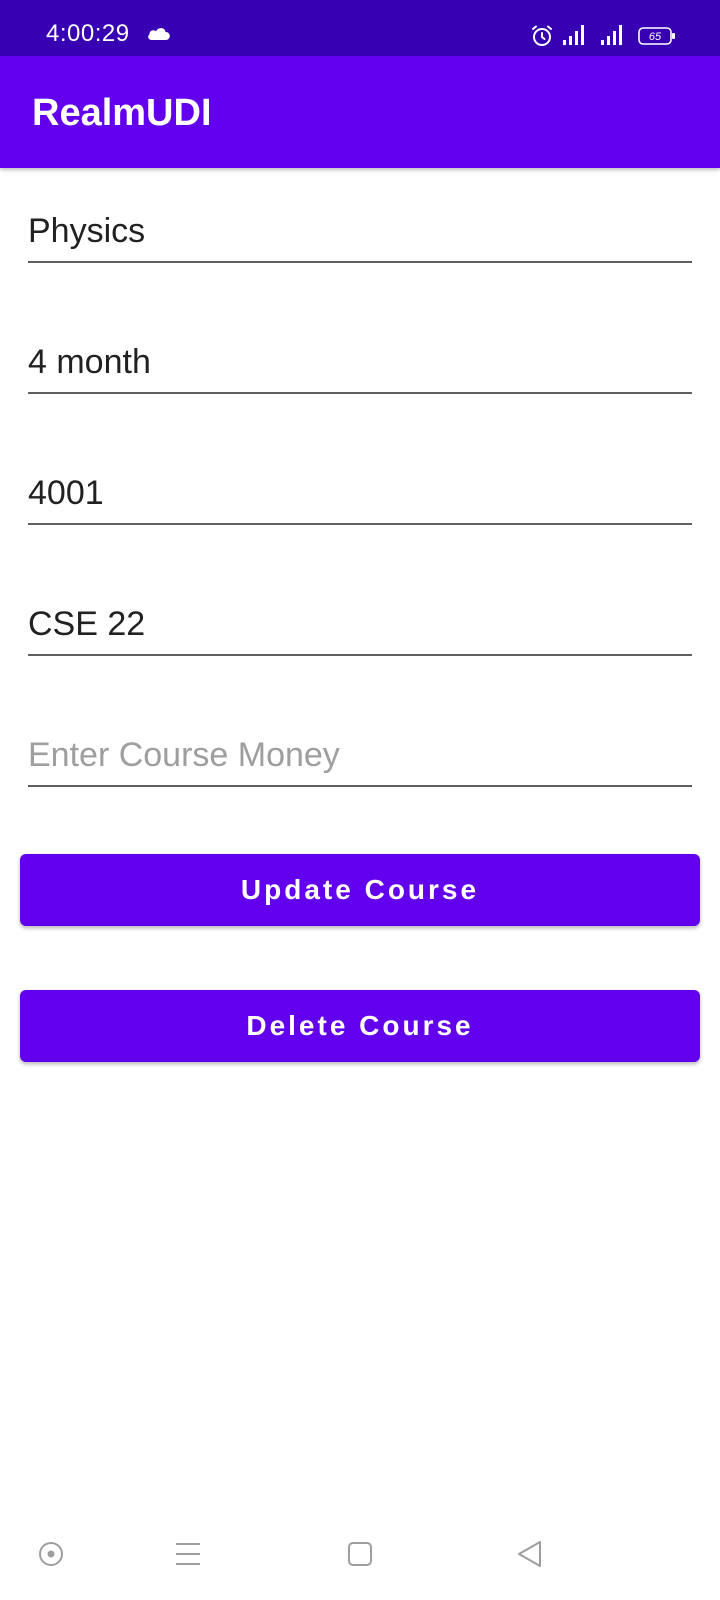  Describe the element at coordinates (159, 34) in the screenshot. I see `cloud-icon` at that location.